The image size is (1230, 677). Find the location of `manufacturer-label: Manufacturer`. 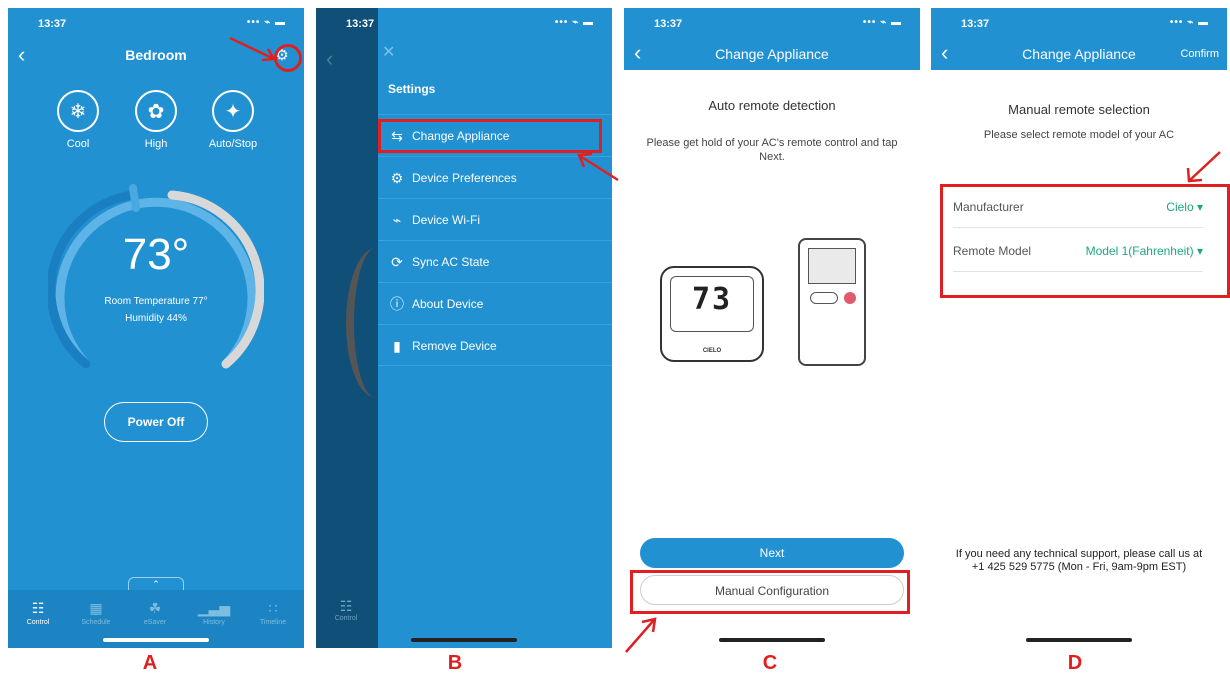

manufacturer-label: Manufacturer is located at coordinates (988, 207).